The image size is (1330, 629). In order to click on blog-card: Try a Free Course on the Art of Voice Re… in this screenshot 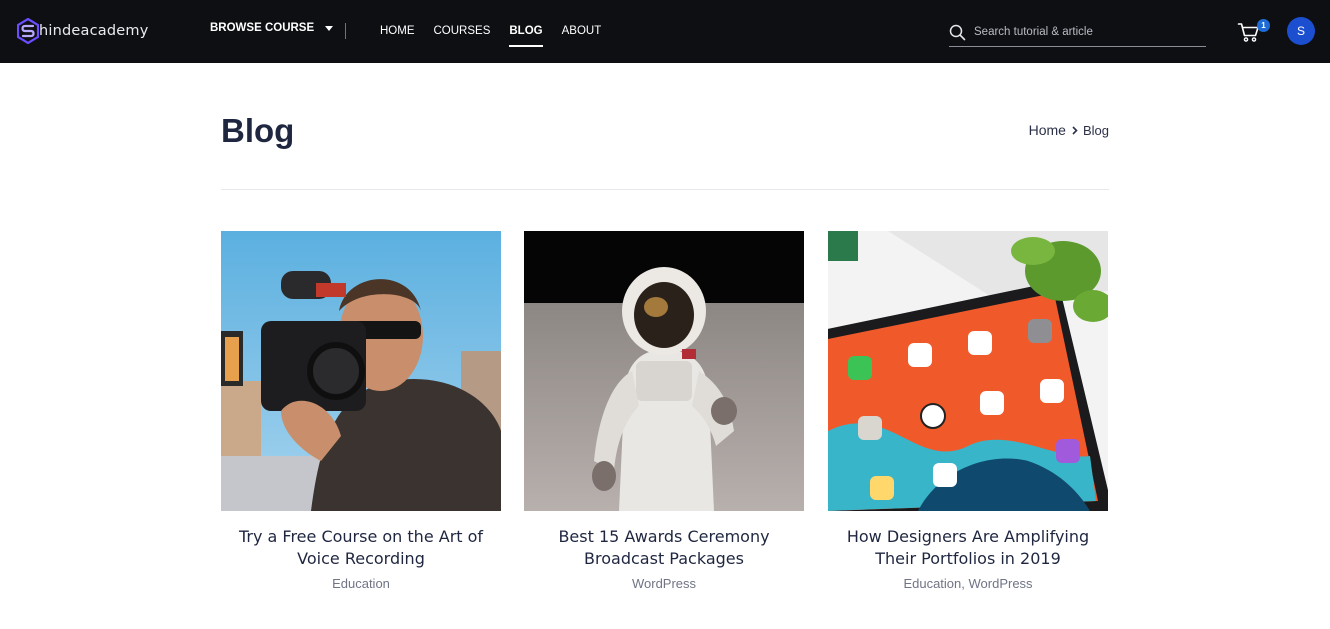, I will do `click(361, 411)`.